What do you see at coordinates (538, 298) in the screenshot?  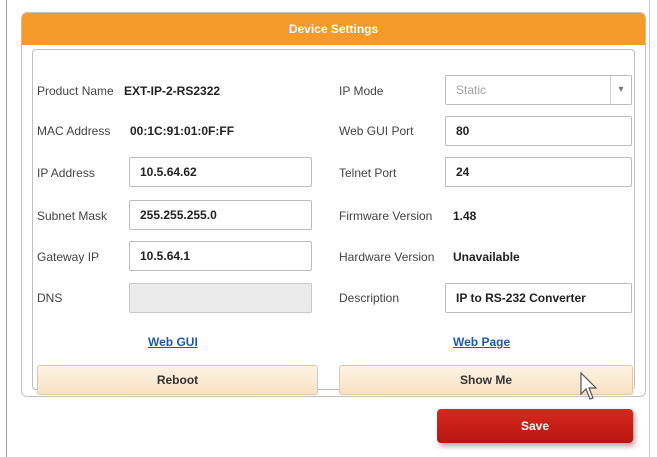 I see `description-field: IP to RS-232 Converter` at bounding box center [538, 298].